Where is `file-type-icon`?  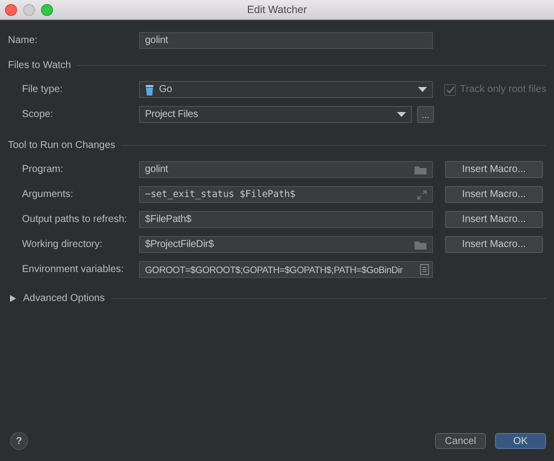 file-type-icon is located at coordinates (149, 90).